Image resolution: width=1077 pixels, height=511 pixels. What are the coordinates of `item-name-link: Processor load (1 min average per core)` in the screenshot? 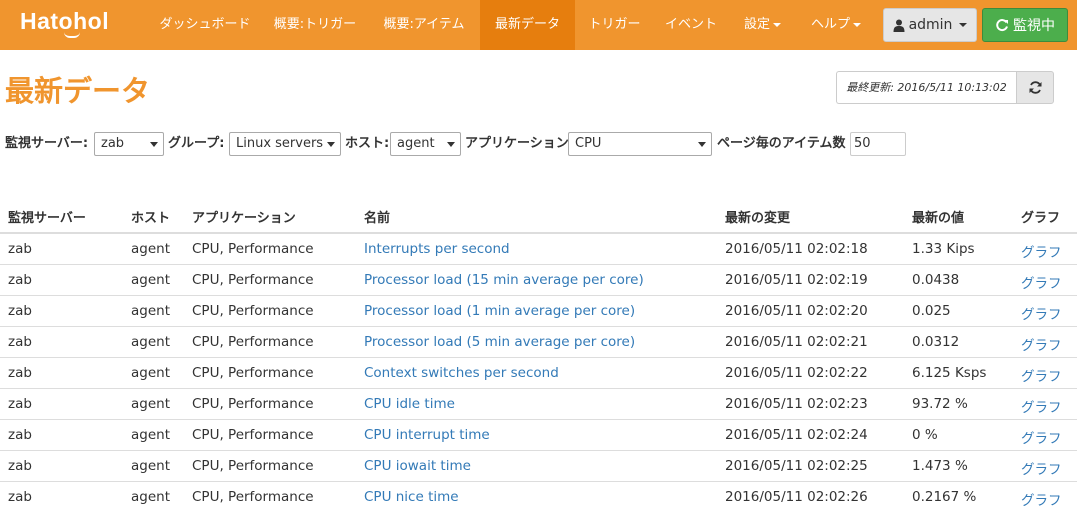 It's located at (499, 311).